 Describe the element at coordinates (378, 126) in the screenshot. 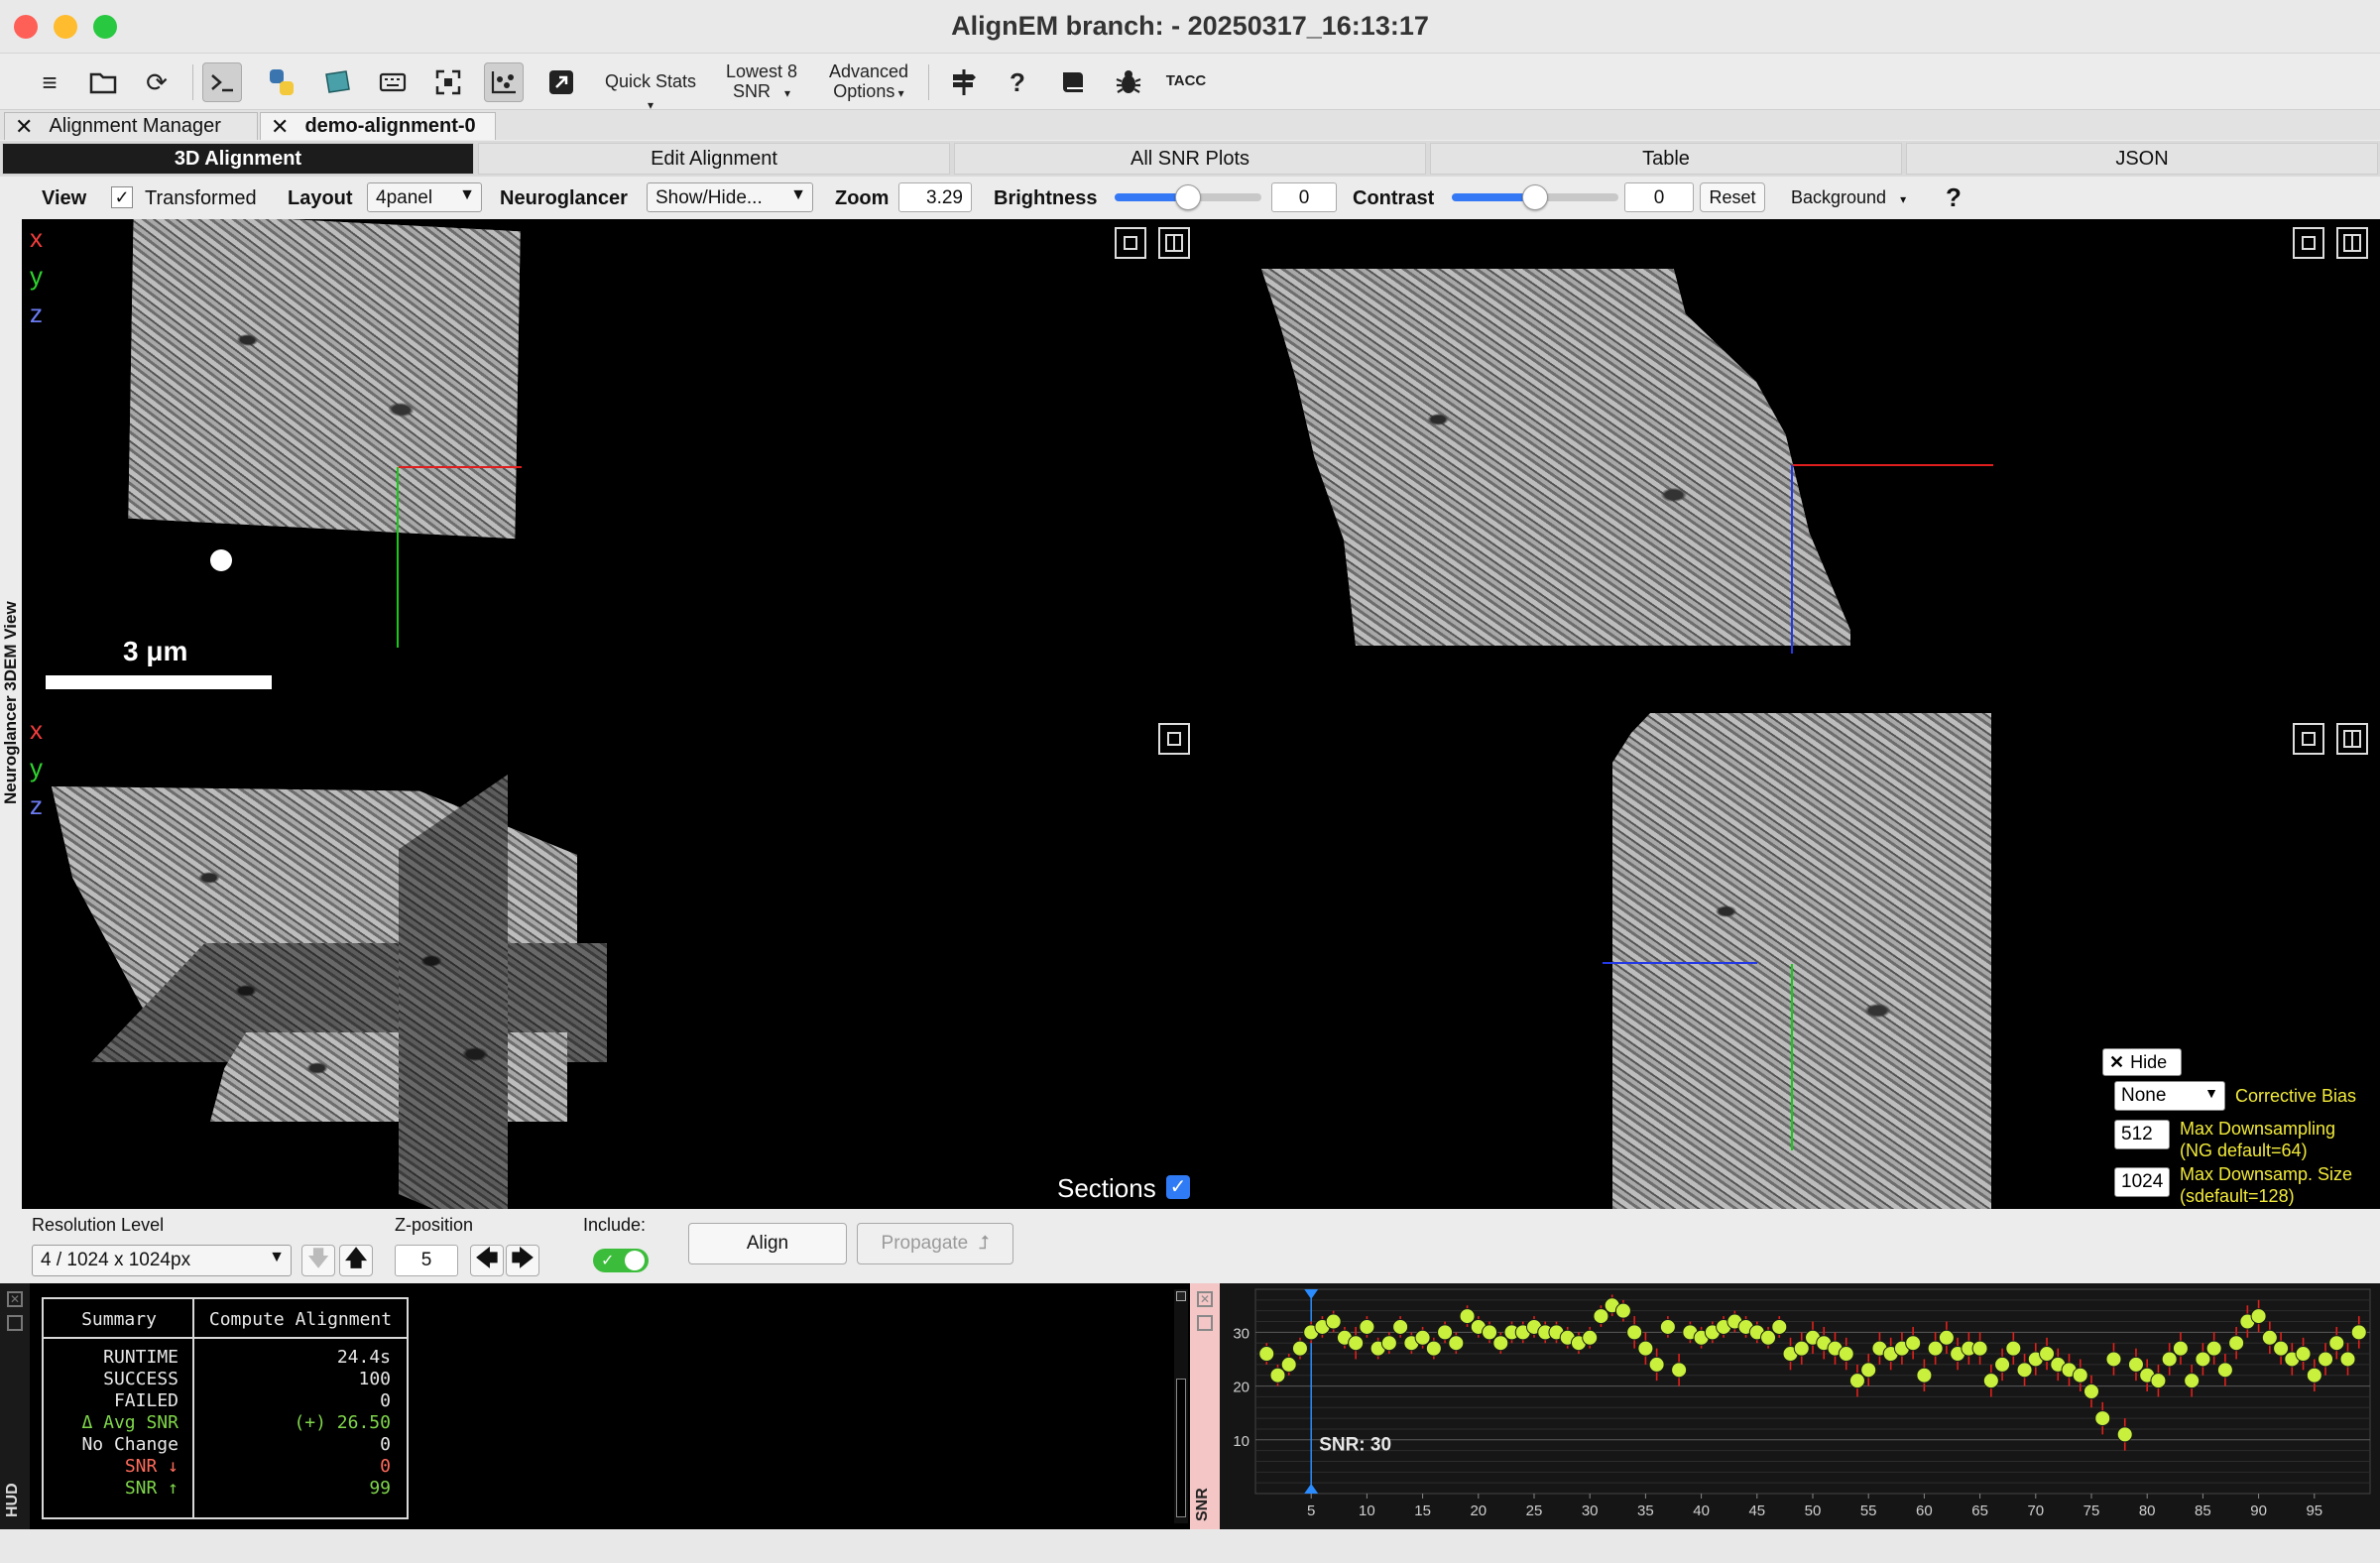

I see `doc-tab-demo-alignment: ✕ demo-alignment-0` at that location.